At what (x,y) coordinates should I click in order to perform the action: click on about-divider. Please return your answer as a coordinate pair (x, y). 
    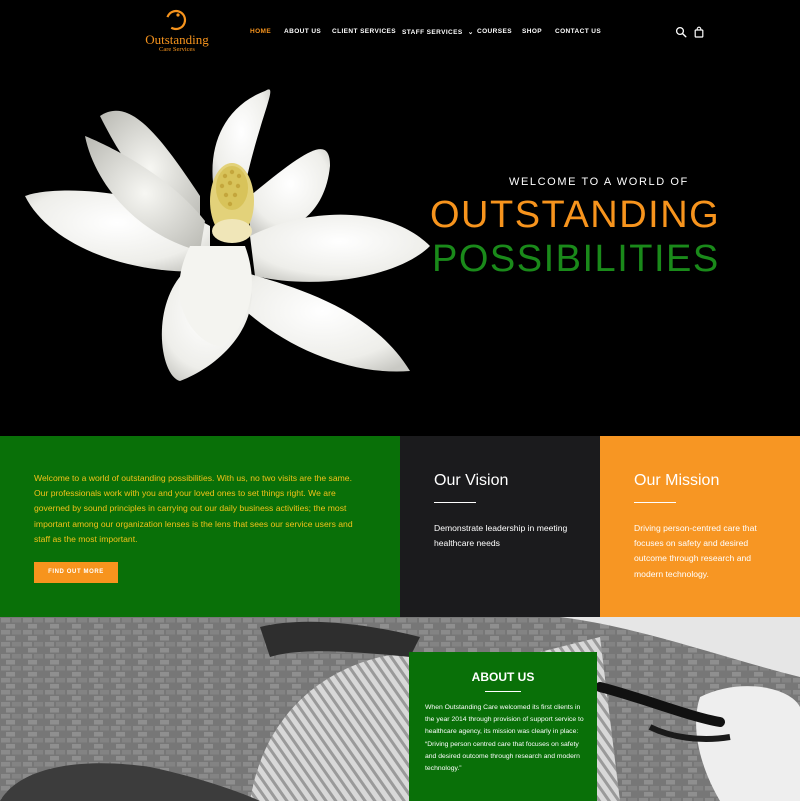
    Looking at the image, I should click on (503, 691).